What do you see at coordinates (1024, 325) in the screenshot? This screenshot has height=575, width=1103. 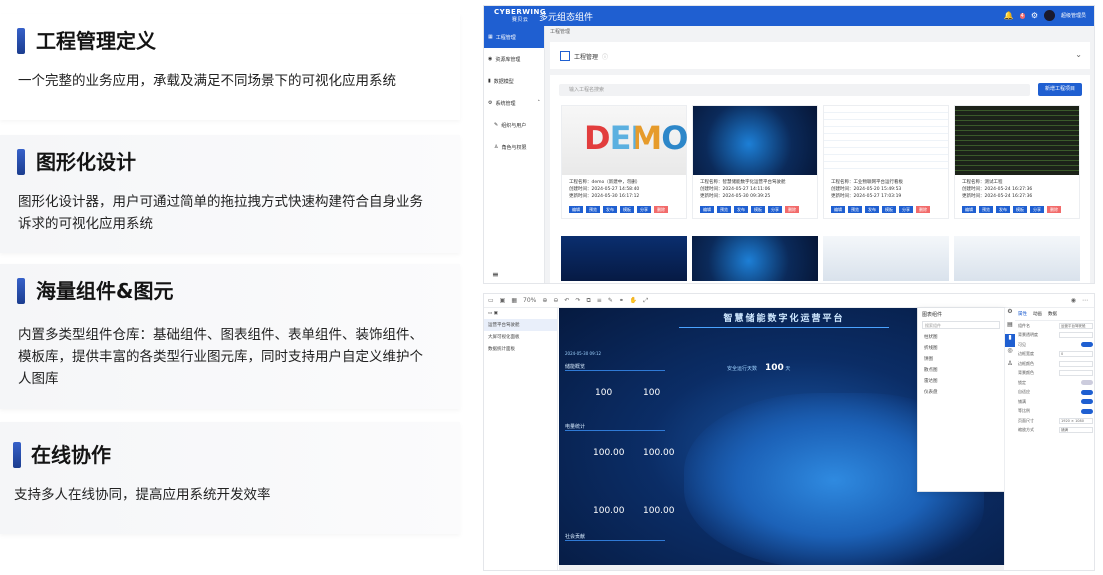 I see `prop-label: 组件名` at bounding box center [1024, 325].